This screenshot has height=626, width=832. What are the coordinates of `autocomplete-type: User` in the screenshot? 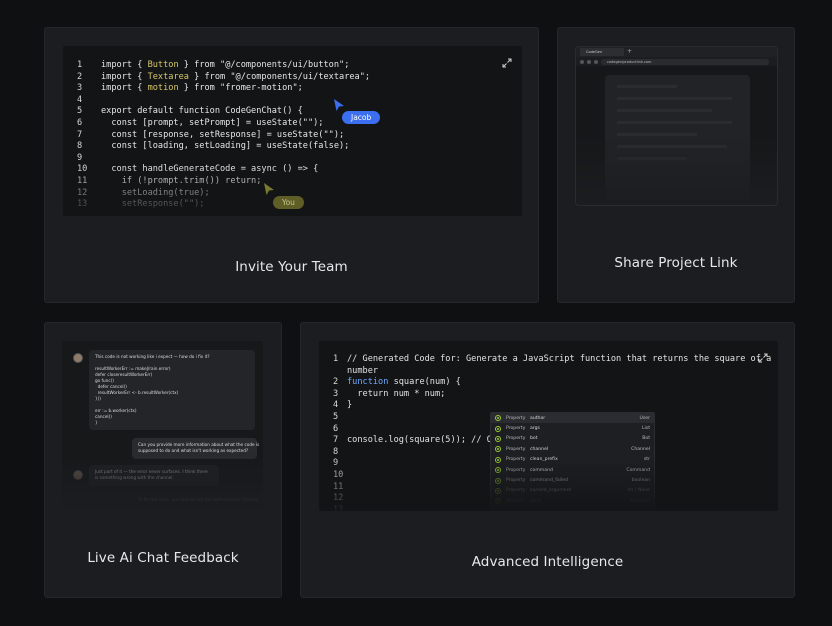 It's located at (644, 418).